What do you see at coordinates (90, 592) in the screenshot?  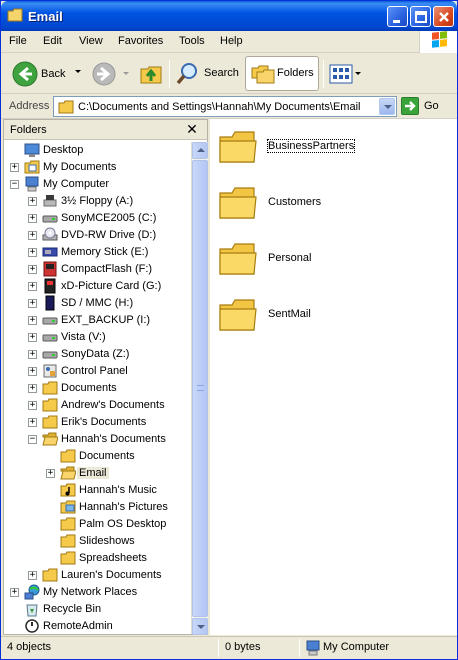 I see `tree-item-label: My Network Places` at bounding box center [90, 592].